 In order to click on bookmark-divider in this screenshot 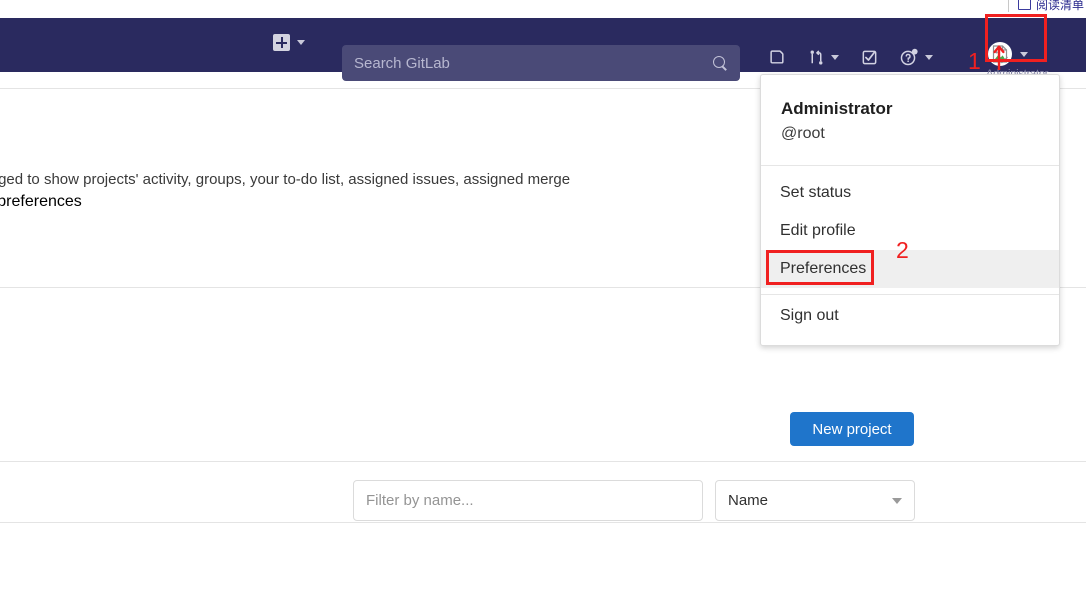, I will do `click(1008, 6)`.